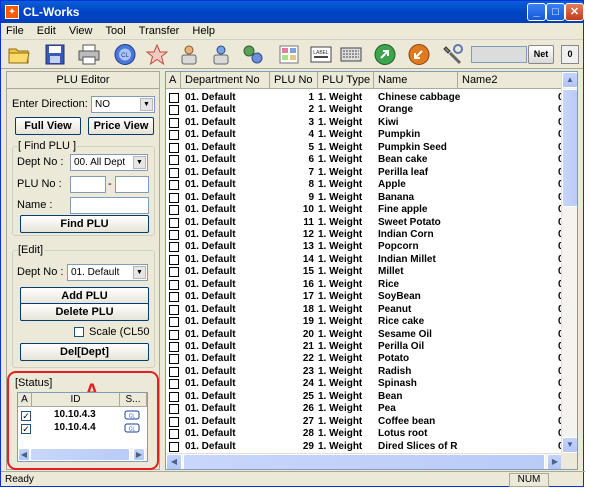 The height and width of the screenshot is (490, 590). What do you see at coordinates (365, 135) in the screenshot?
I see `table-row: 01. Default41. WeightPumpkin0` at bounding box center [365, 135].